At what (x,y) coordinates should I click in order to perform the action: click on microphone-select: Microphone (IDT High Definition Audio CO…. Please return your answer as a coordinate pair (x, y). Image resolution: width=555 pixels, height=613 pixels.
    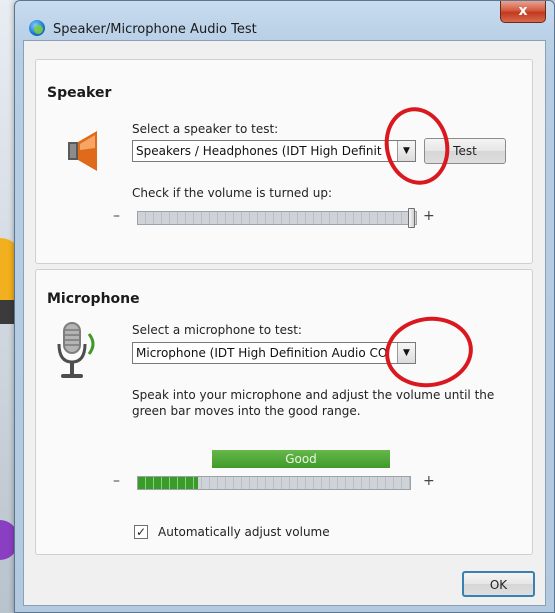
    Looking at the image, I should click on (274, 353).